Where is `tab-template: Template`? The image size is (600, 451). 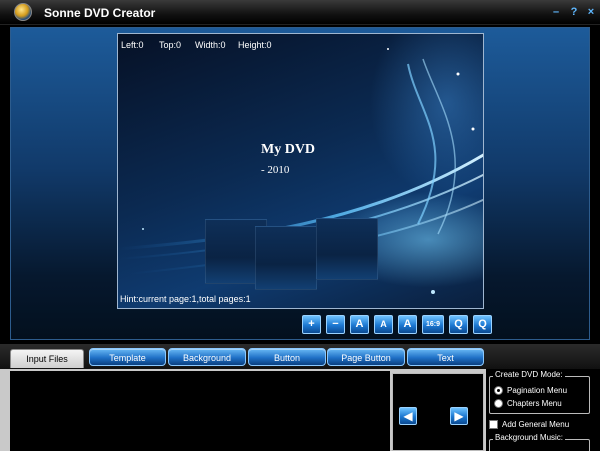 tab-template: Template is located at coordinates (127, 357).